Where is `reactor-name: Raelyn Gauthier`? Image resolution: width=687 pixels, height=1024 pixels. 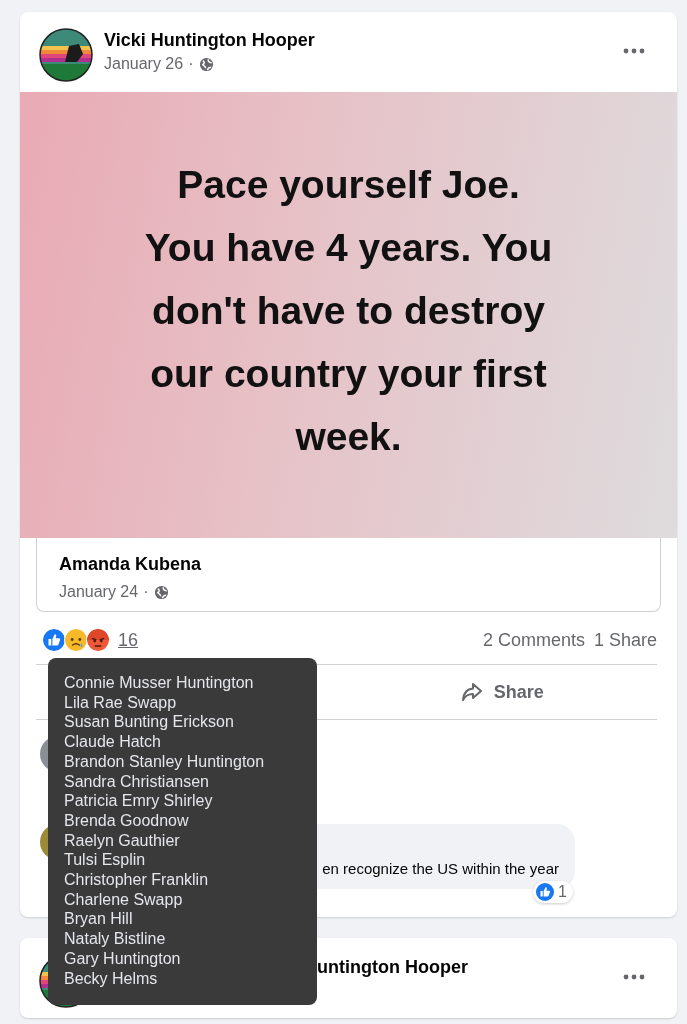 reactor-name: Raelyn Gauthier is located at coordinates (122, 840).